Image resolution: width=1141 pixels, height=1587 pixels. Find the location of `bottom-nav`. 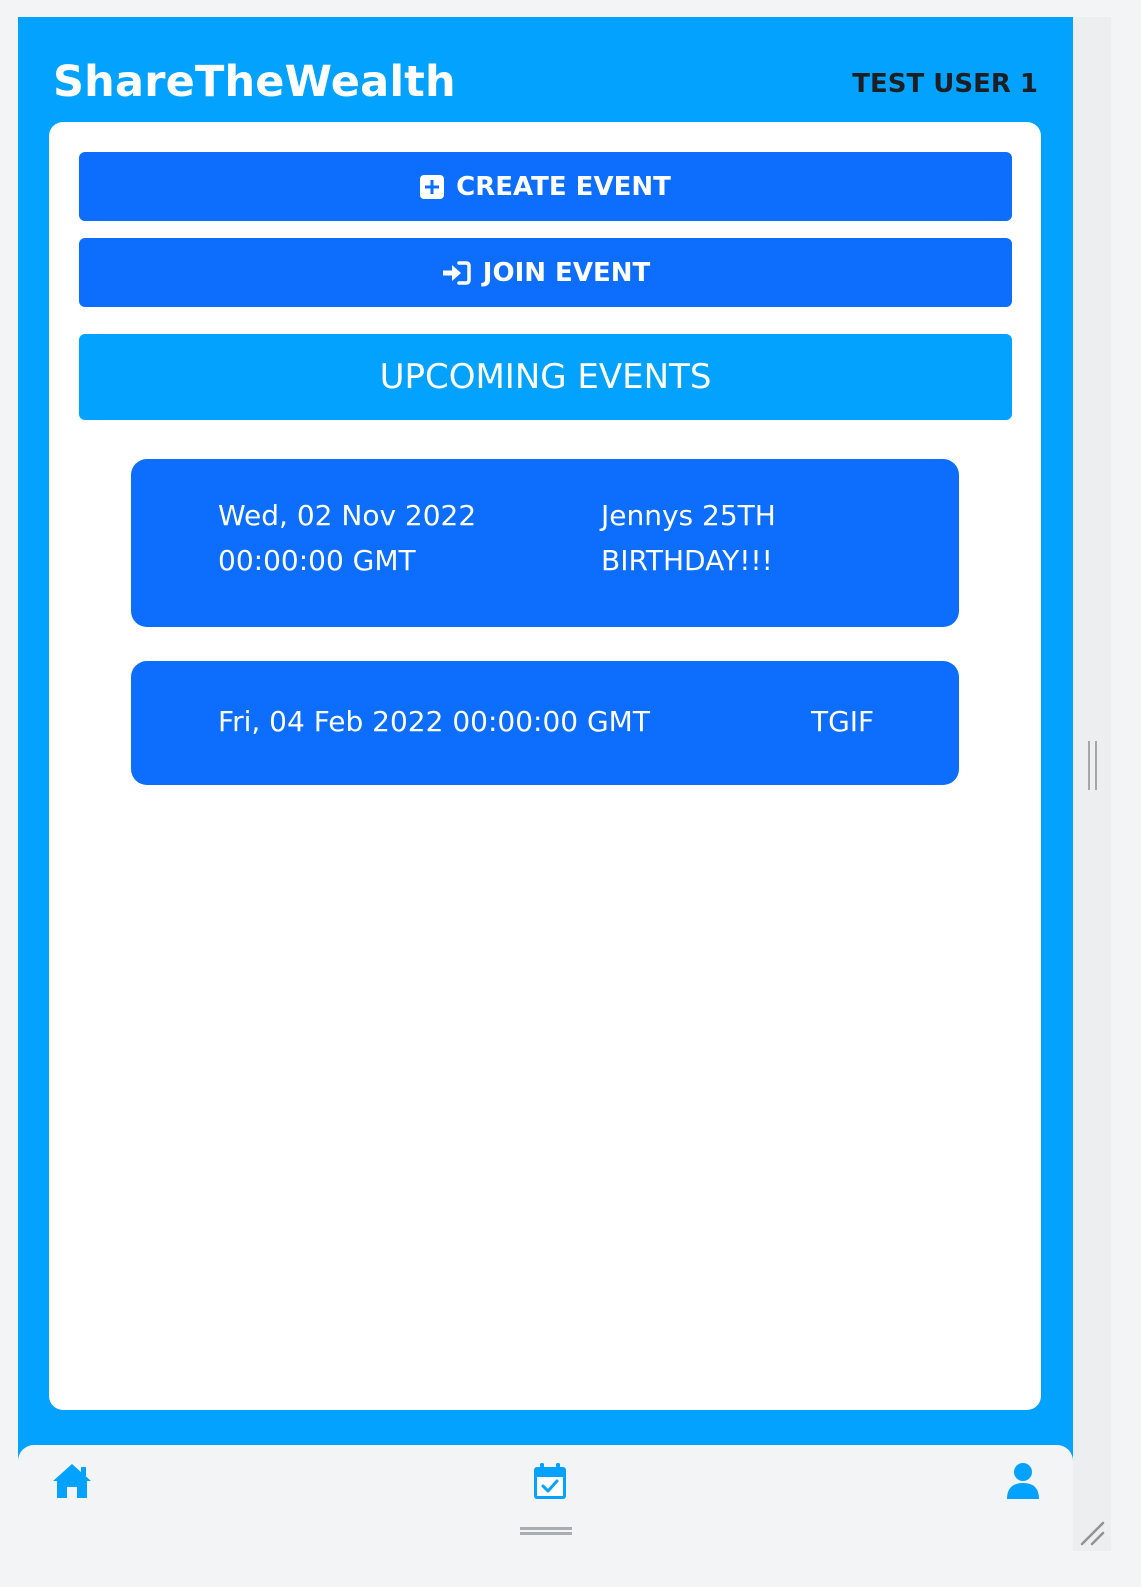

bottom-nav is located at coordinates (545, 1498).